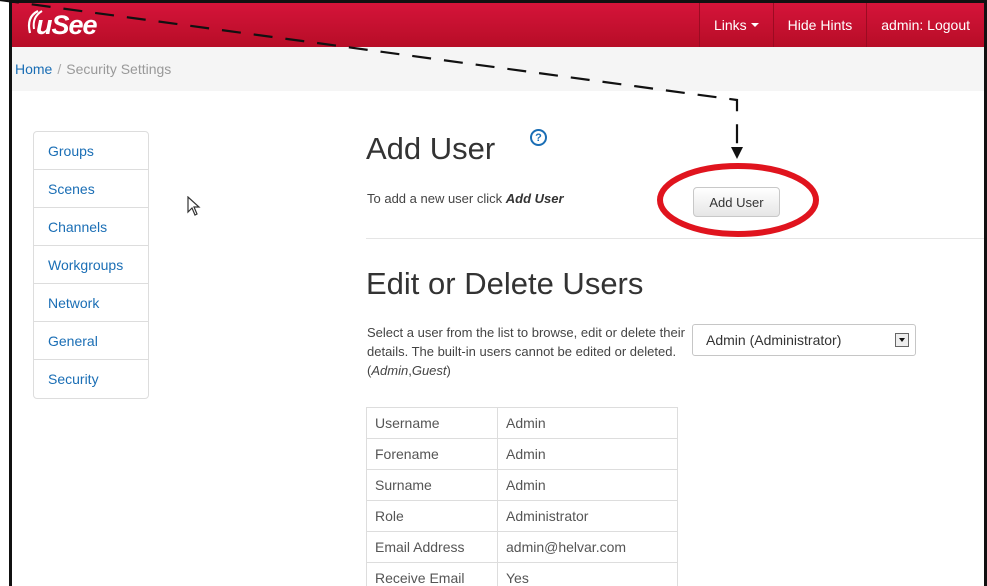 The width and height of the screenshot is (987, 586). I want to click on mouse-pointer-icon, so click(194, 206).